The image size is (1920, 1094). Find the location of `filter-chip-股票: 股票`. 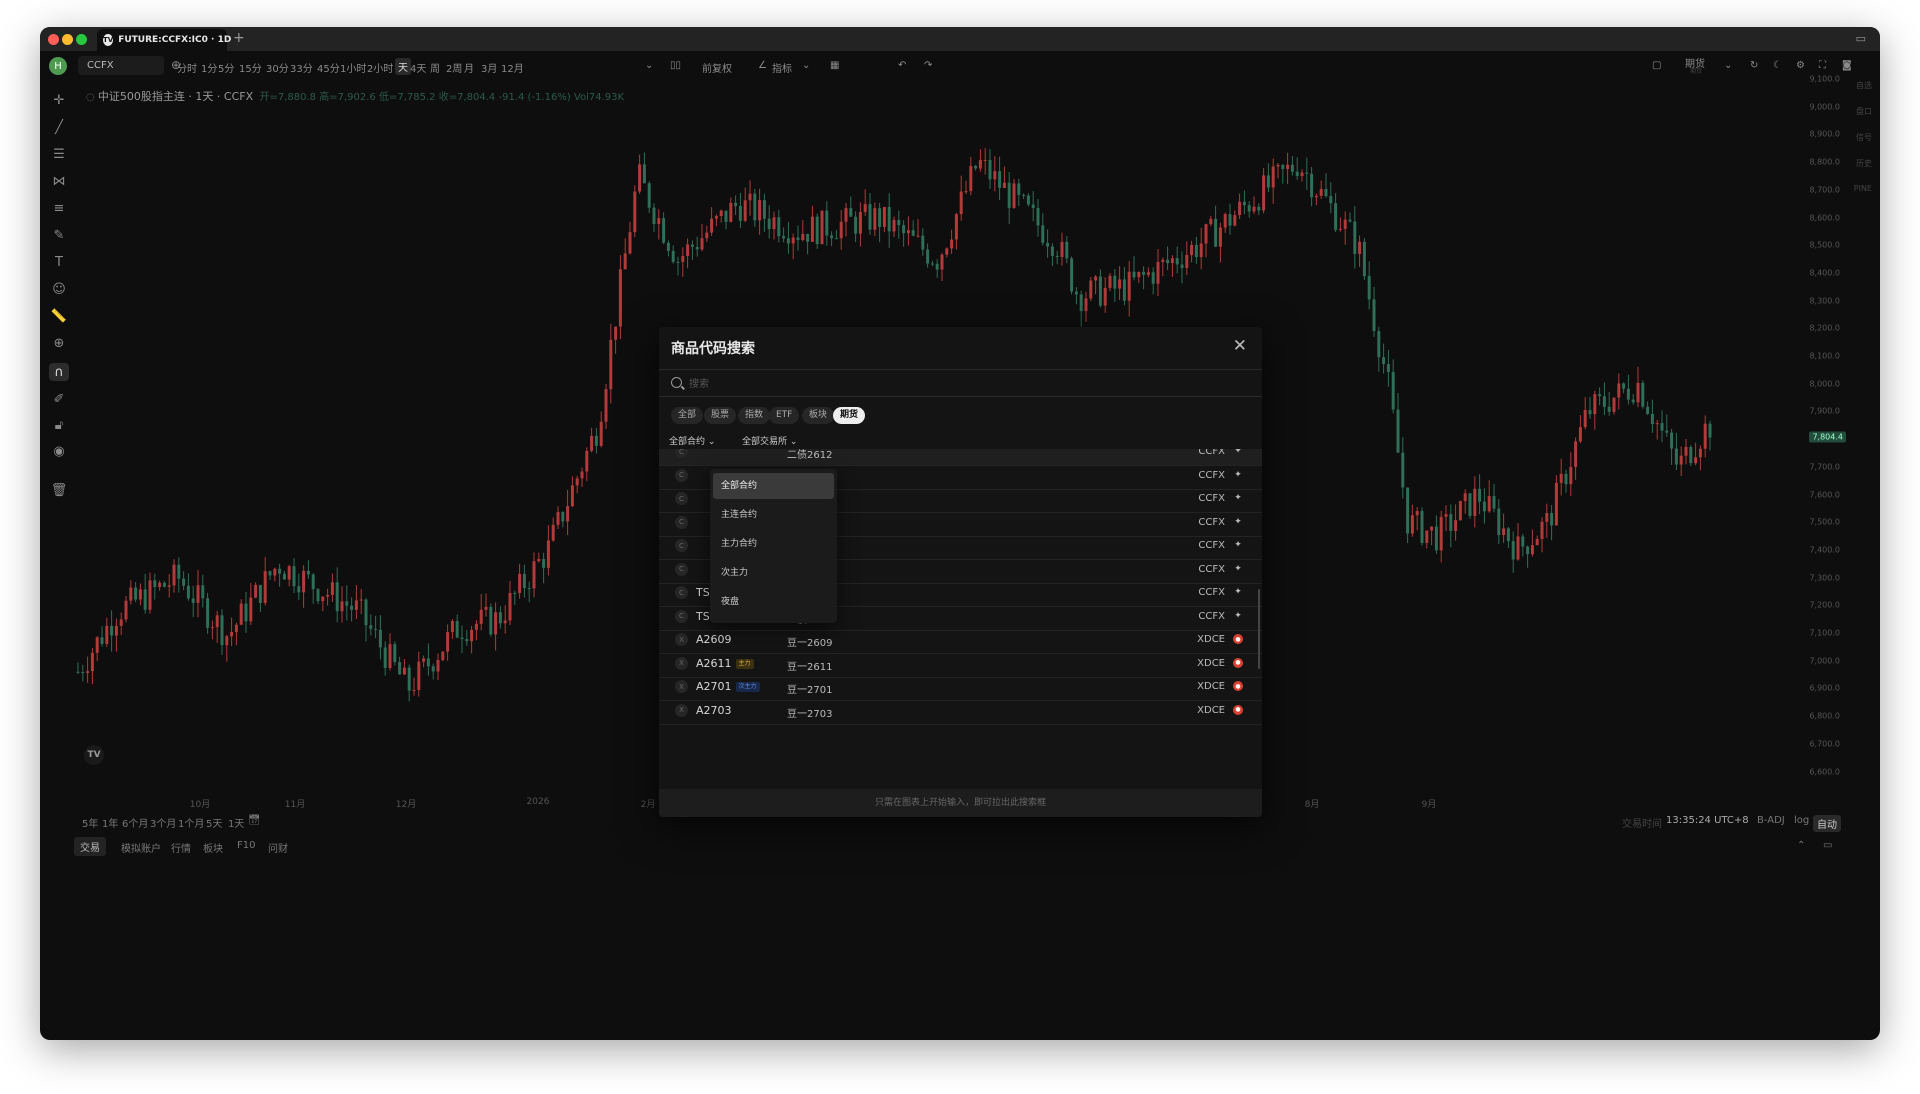

filter-chip-股票: 股票 is located at coordinates (720, 415).